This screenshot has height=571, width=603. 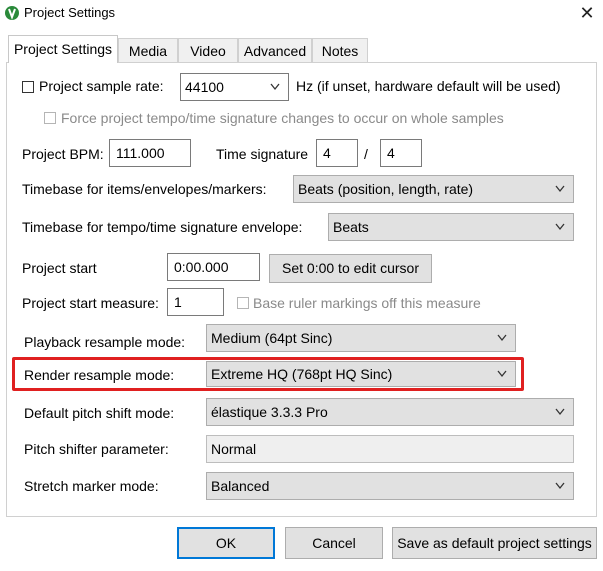 What do you see at coordinates (262, 154) in the screenshot?
I see `time-signature-label: Time signature` at bounding box center [262, 154].